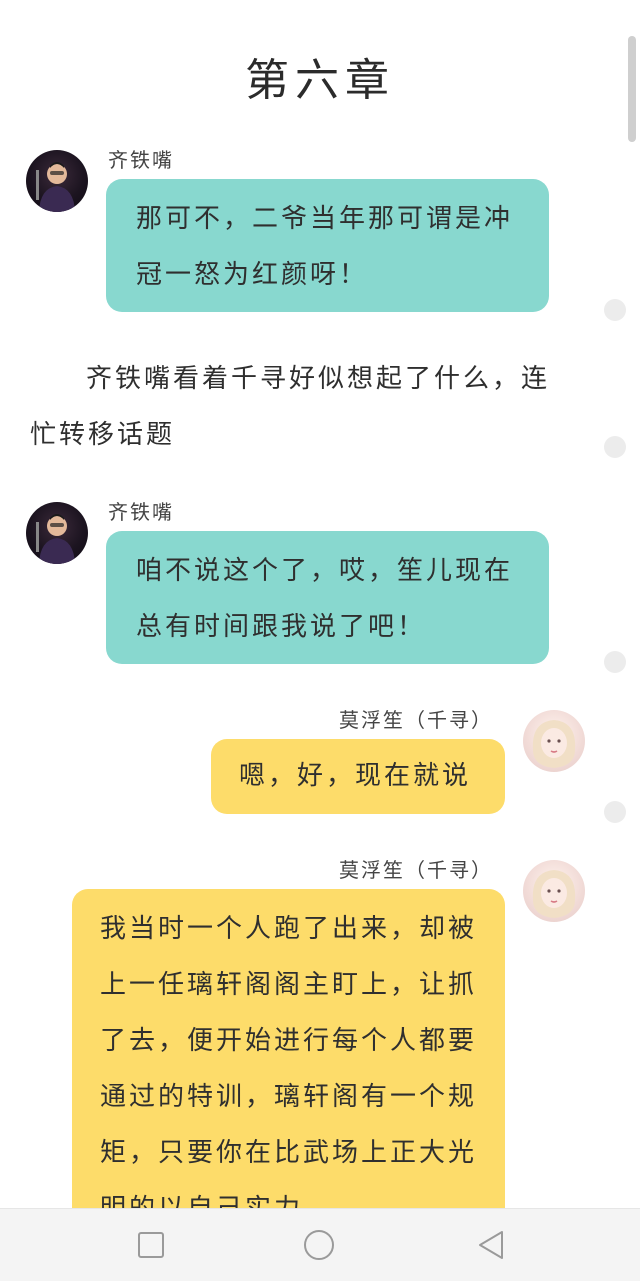 The width and height of the screenshot is (640, 1281). I want to click on chat-bubble: 嗯，好，现在就说, so click(358, 776).